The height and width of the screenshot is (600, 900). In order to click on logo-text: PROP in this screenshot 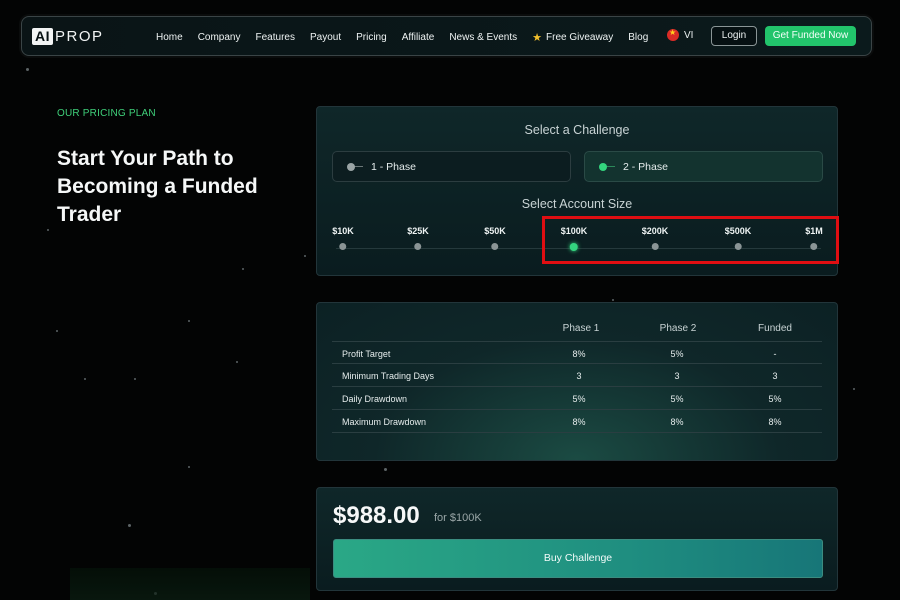, I will do `click(79, 36)`.